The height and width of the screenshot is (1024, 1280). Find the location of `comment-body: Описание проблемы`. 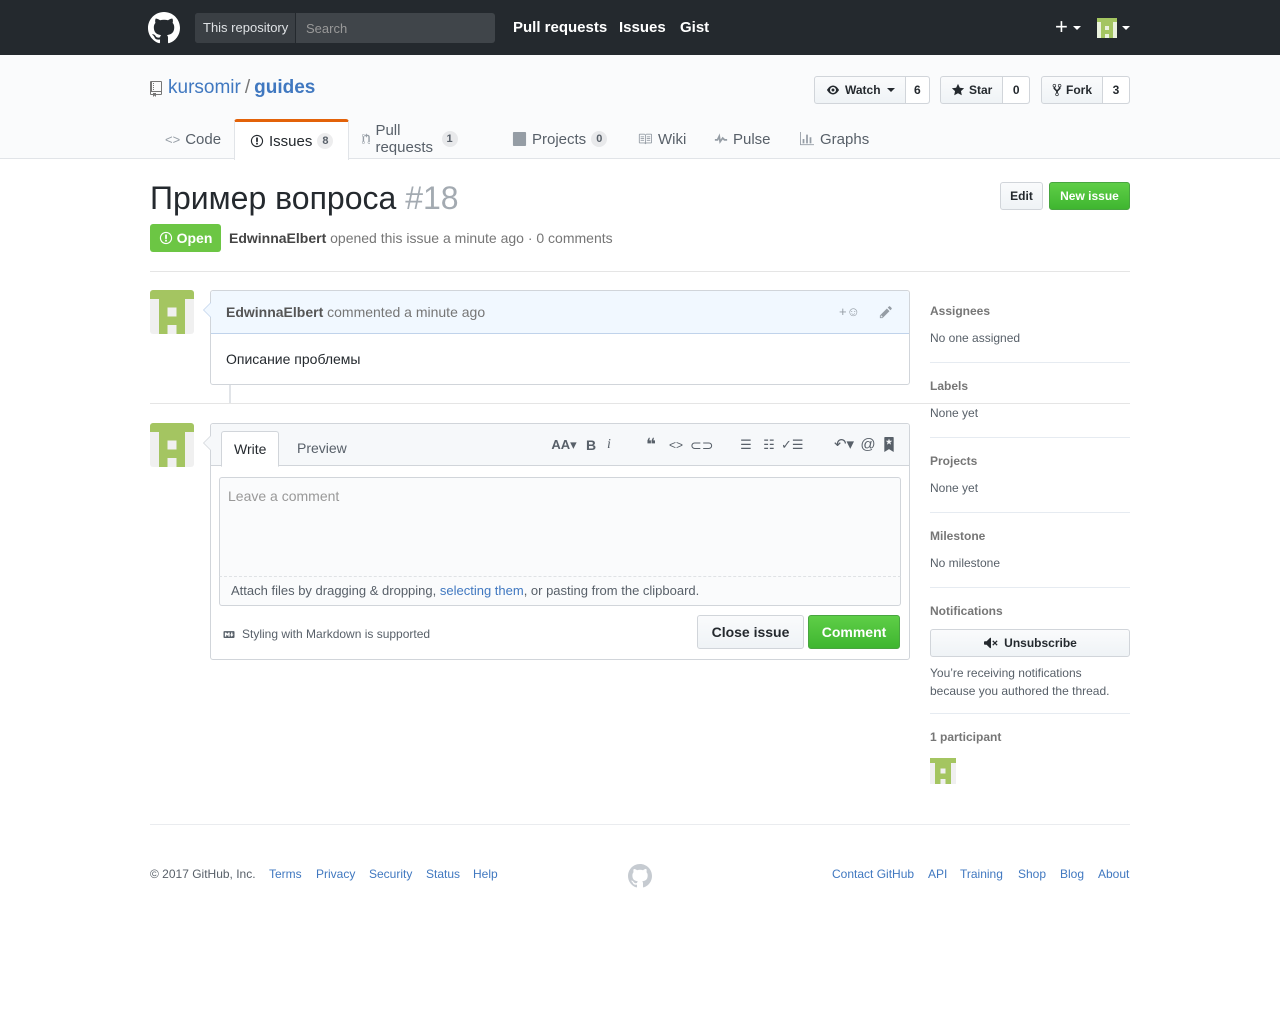

comment-body: Описание проблемы is located at coordinates (293, 359).